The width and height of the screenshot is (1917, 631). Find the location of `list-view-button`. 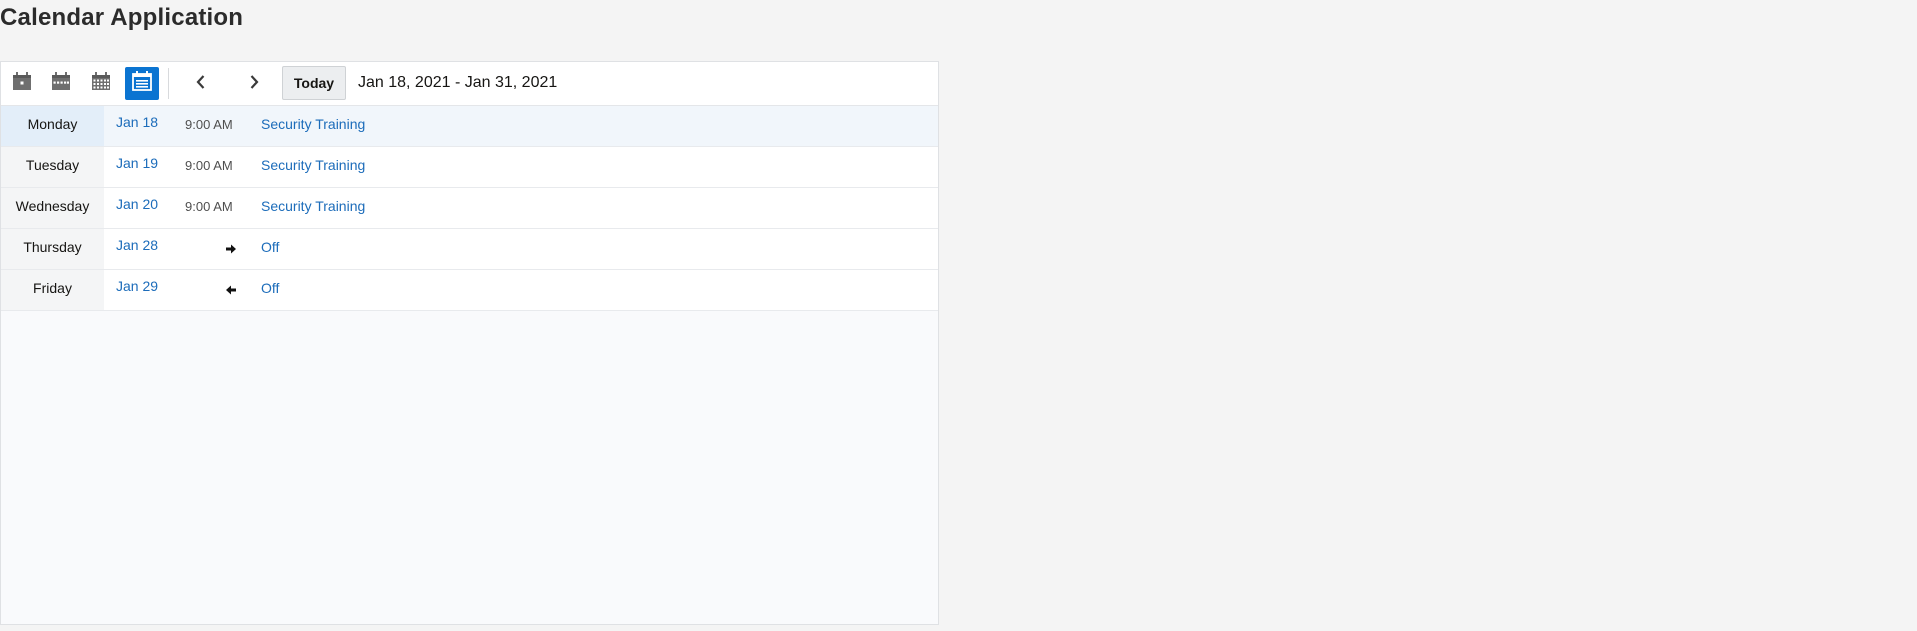

list-view-button is located at coordinates (142, 83).